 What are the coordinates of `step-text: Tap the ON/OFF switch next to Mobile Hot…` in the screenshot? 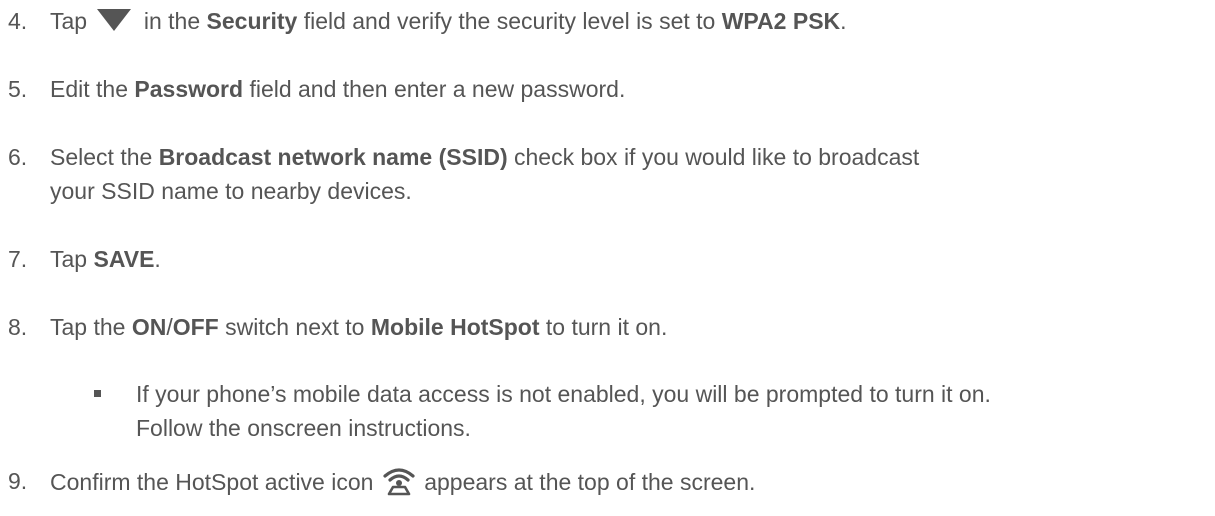 It's located at (624, 327).